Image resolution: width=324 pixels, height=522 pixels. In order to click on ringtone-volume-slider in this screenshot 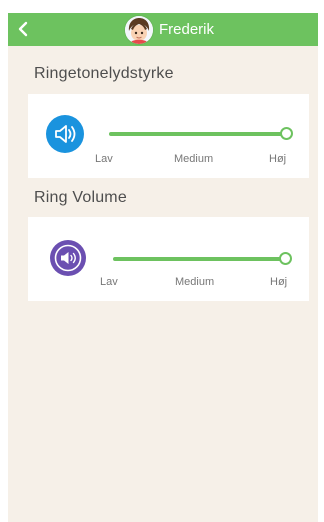, I will do `click(198, 134)`.